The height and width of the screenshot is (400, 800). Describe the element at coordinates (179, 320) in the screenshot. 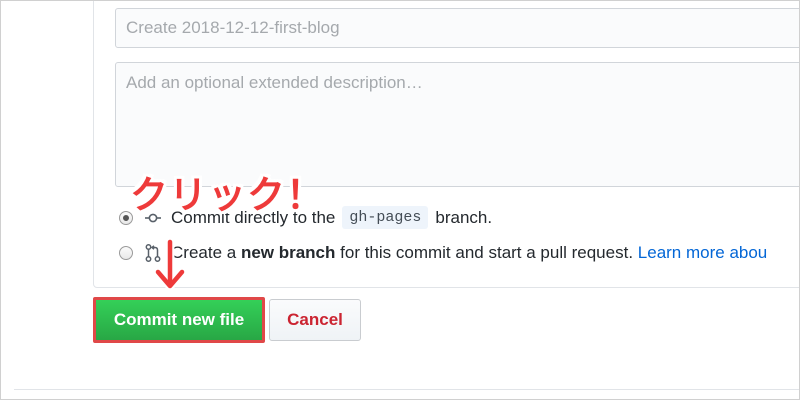

I see `commit-new-file-button: Commit new file` at that location.